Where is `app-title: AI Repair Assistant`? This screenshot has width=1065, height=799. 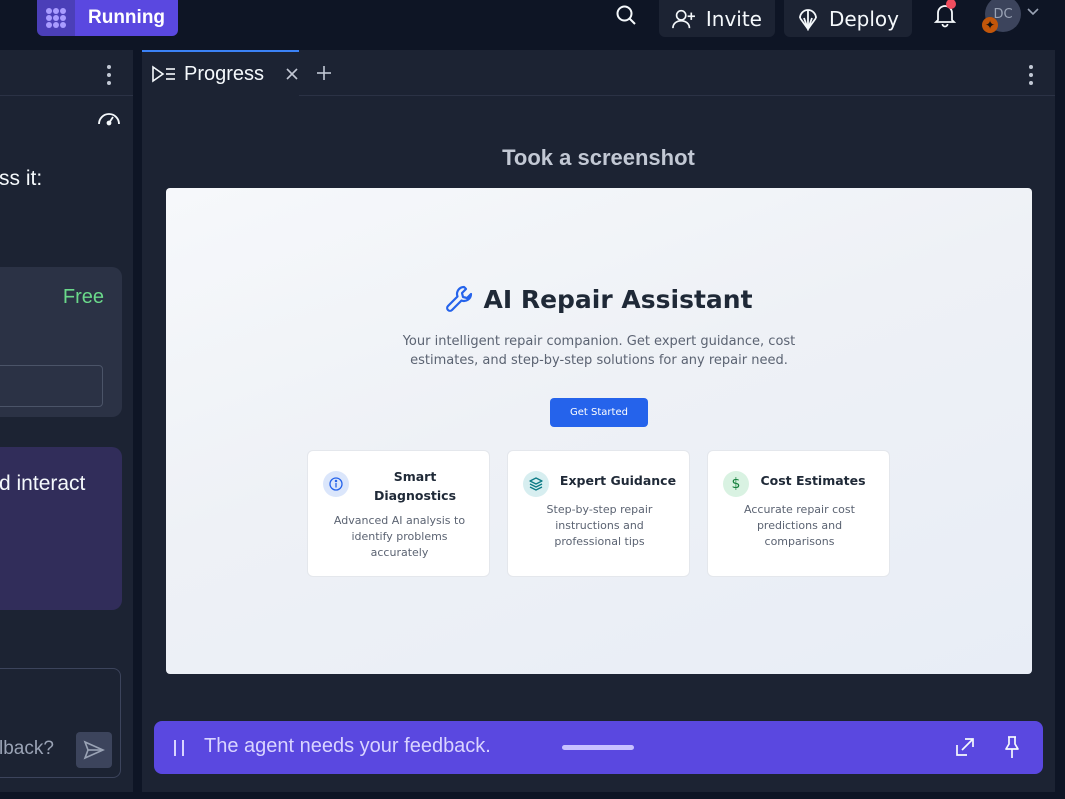
app-title: AI Repair Assistant is located at coordinates (599, 299).